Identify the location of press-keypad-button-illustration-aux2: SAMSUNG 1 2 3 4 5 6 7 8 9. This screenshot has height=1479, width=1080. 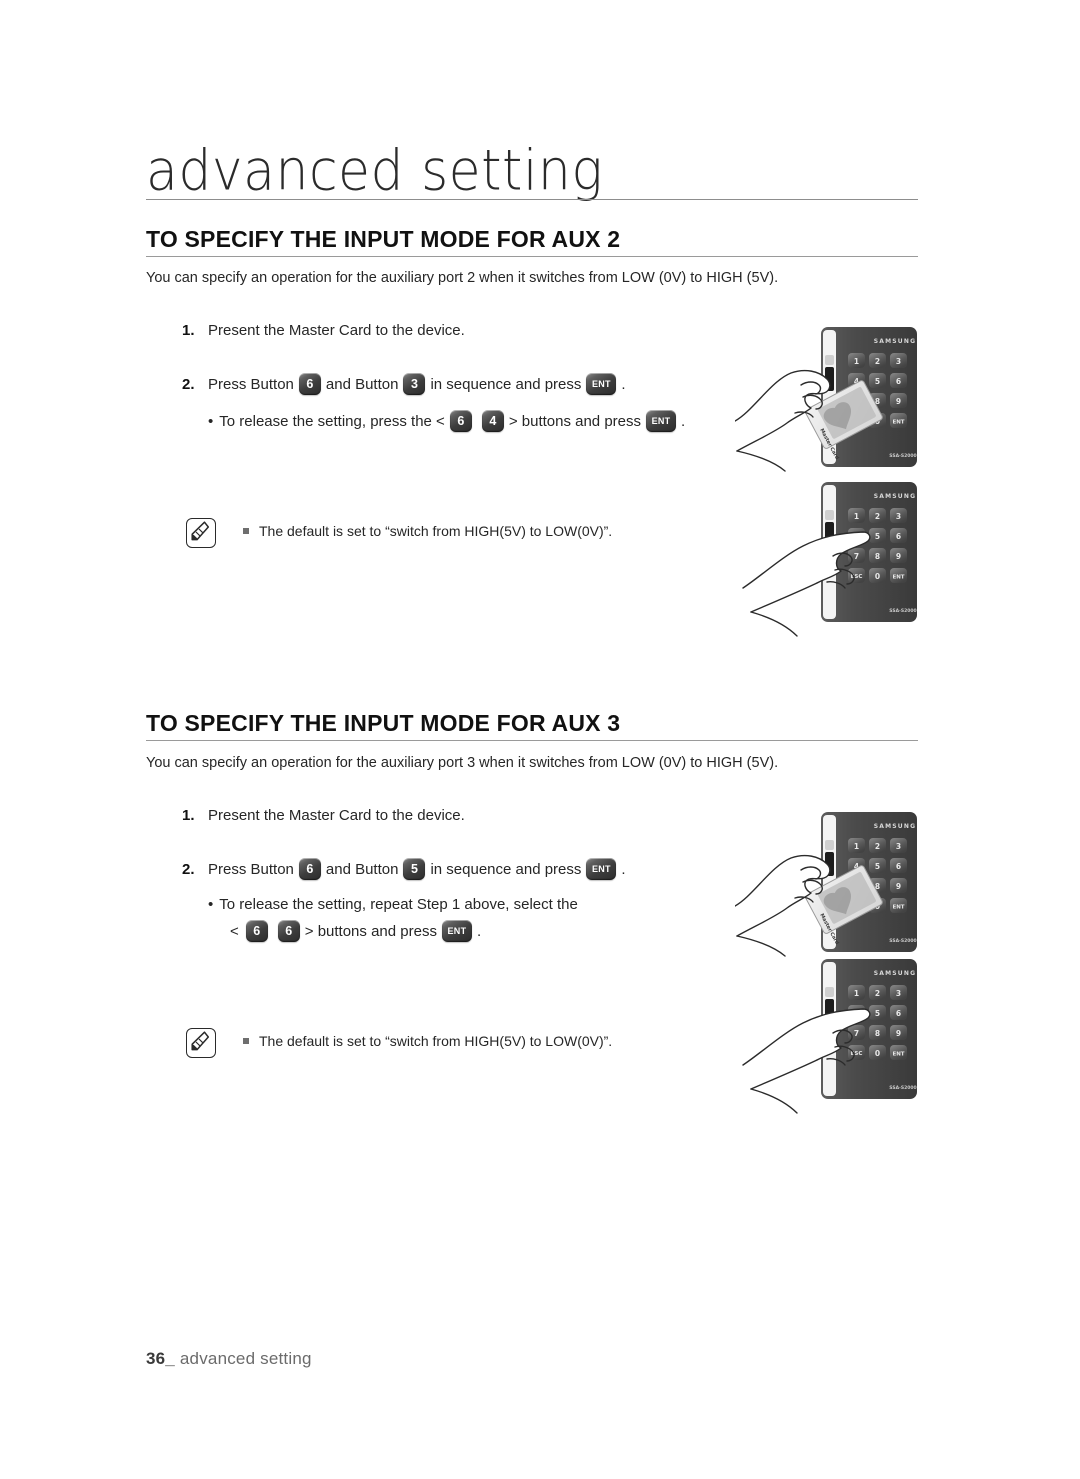
(835, 565).